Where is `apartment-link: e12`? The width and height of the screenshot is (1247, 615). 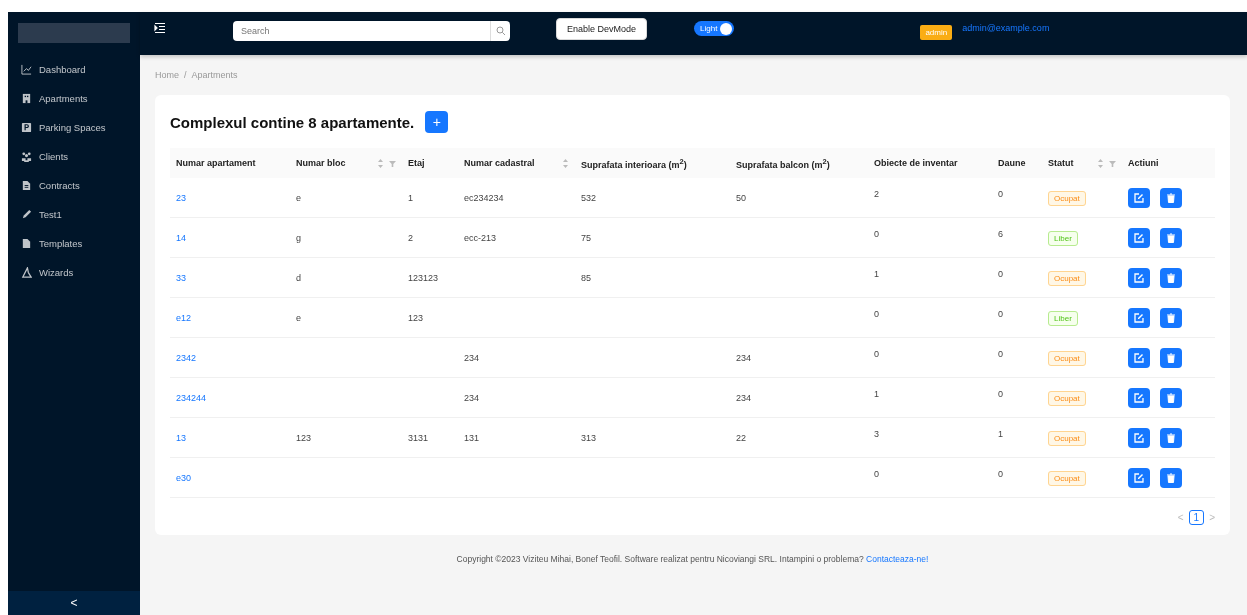
apartment-link: e12 is located at coordinates (184, 317).